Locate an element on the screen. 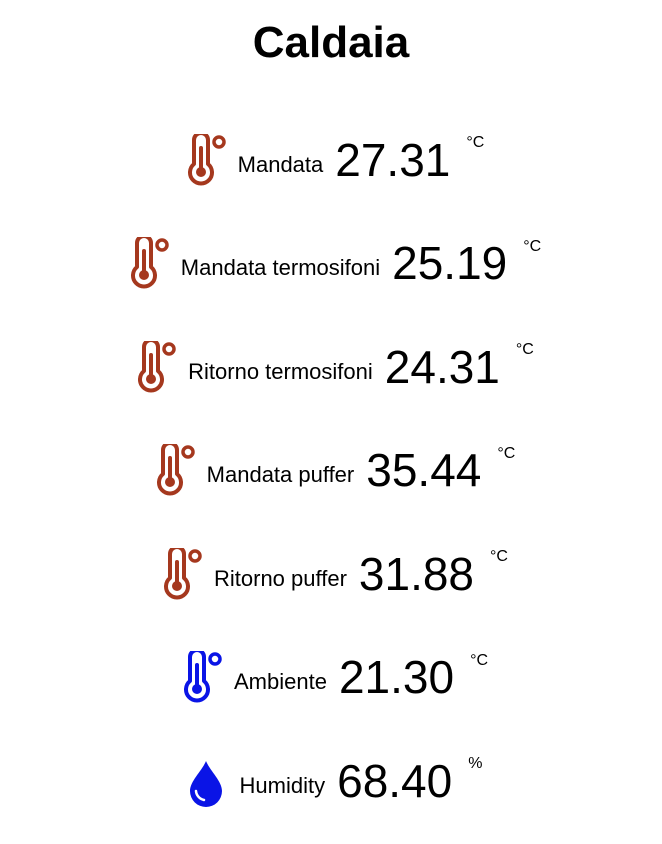 Image resolution: width=662 pixels, height=844 pixels. sensor-row-mandata-puffer: Mandata puffer 35.44 °C is located at coordinates (331, 471).